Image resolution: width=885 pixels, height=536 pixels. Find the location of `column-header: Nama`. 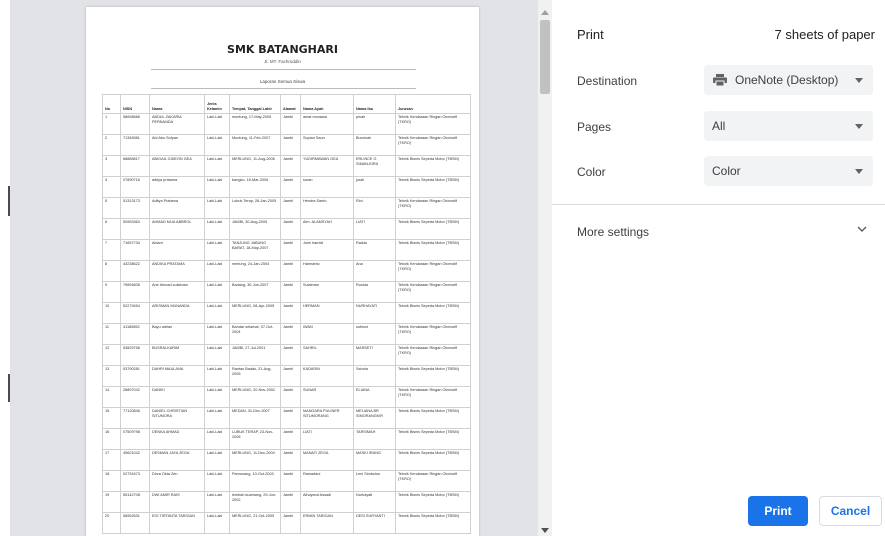

column-header: Nama is located at coordinates (177, 104).